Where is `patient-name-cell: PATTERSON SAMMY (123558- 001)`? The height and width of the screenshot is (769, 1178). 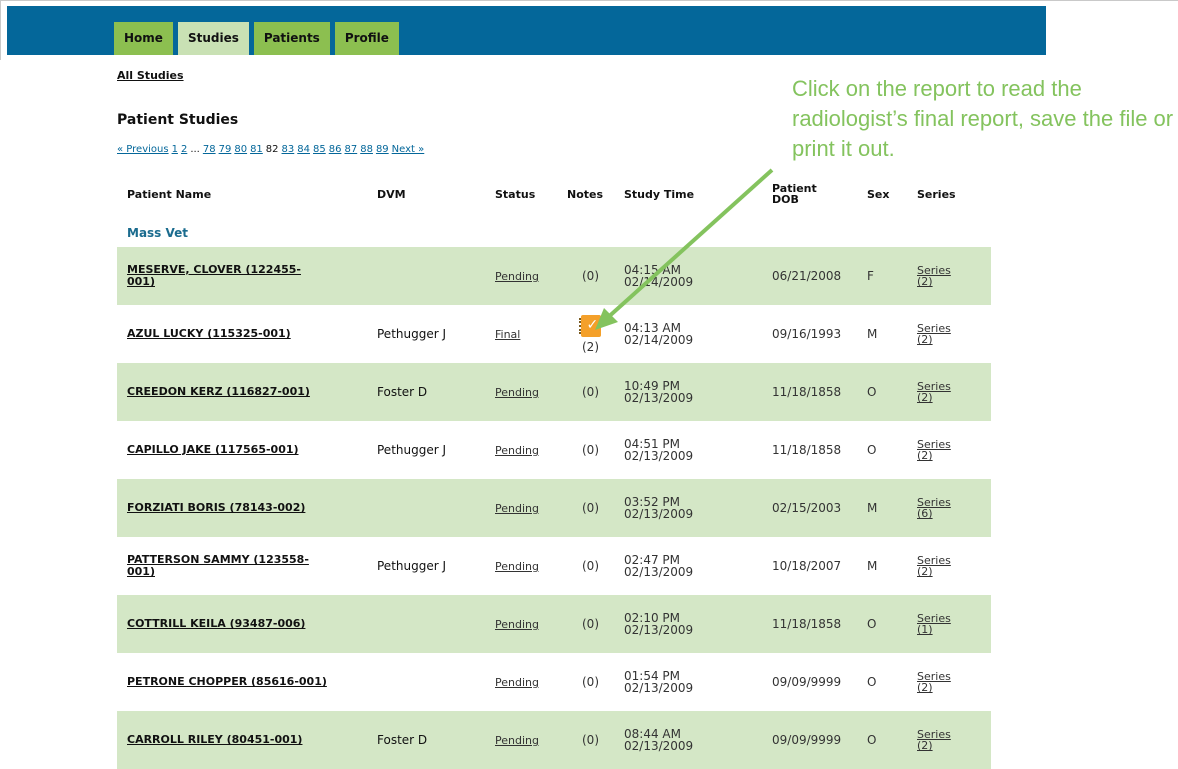 patient-name-cell: PATTERSON SAMMY (123558- 001) is located at coordinates (242, 566).